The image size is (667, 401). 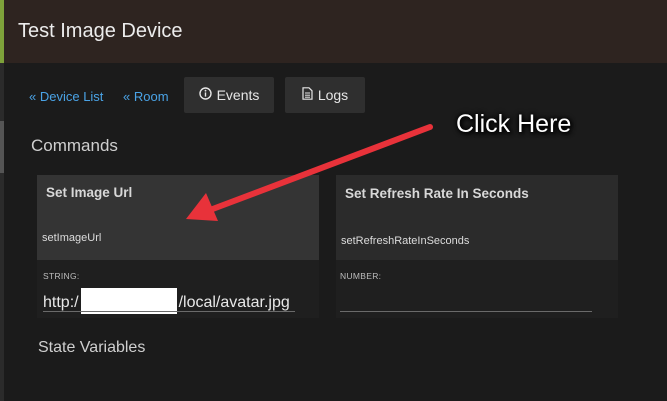 I want to click on click-here-callout: Click Here, so click(x=514, y=124).